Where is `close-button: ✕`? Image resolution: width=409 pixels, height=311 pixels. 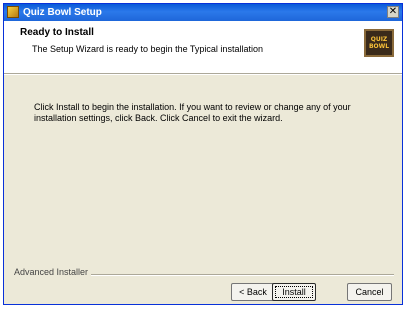 close-button: ✕ is located at coordinates (393, 12).